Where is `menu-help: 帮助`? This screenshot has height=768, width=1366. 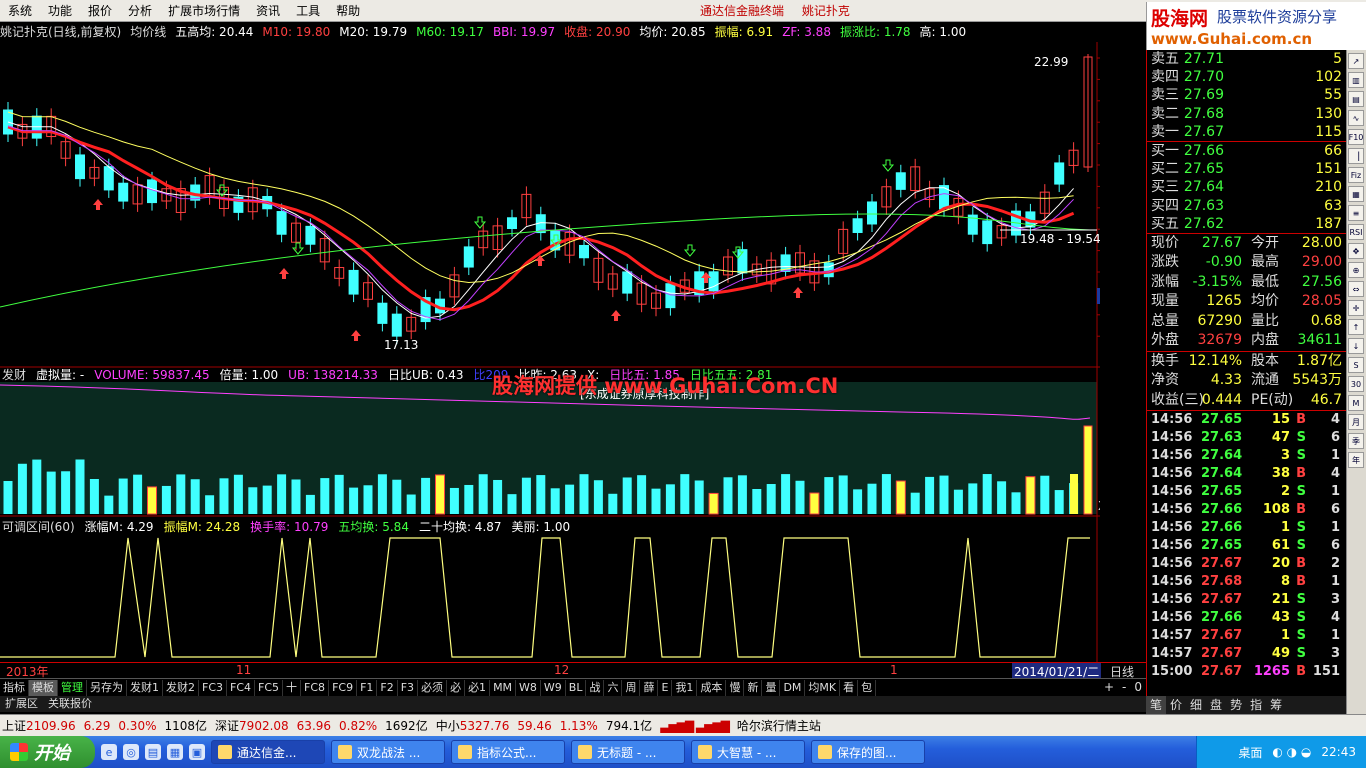
menu-help: 帮助 is located at coordinates (348, 11).